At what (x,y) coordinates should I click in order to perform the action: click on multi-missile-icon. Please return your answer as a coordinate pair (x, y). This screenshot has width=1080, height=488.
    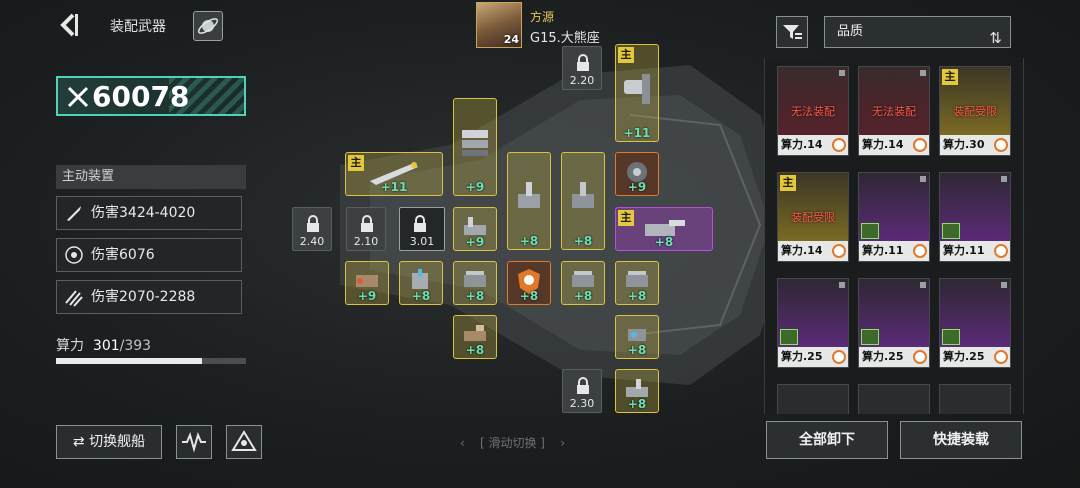
    Looking at the image, I should click on (74, 298).